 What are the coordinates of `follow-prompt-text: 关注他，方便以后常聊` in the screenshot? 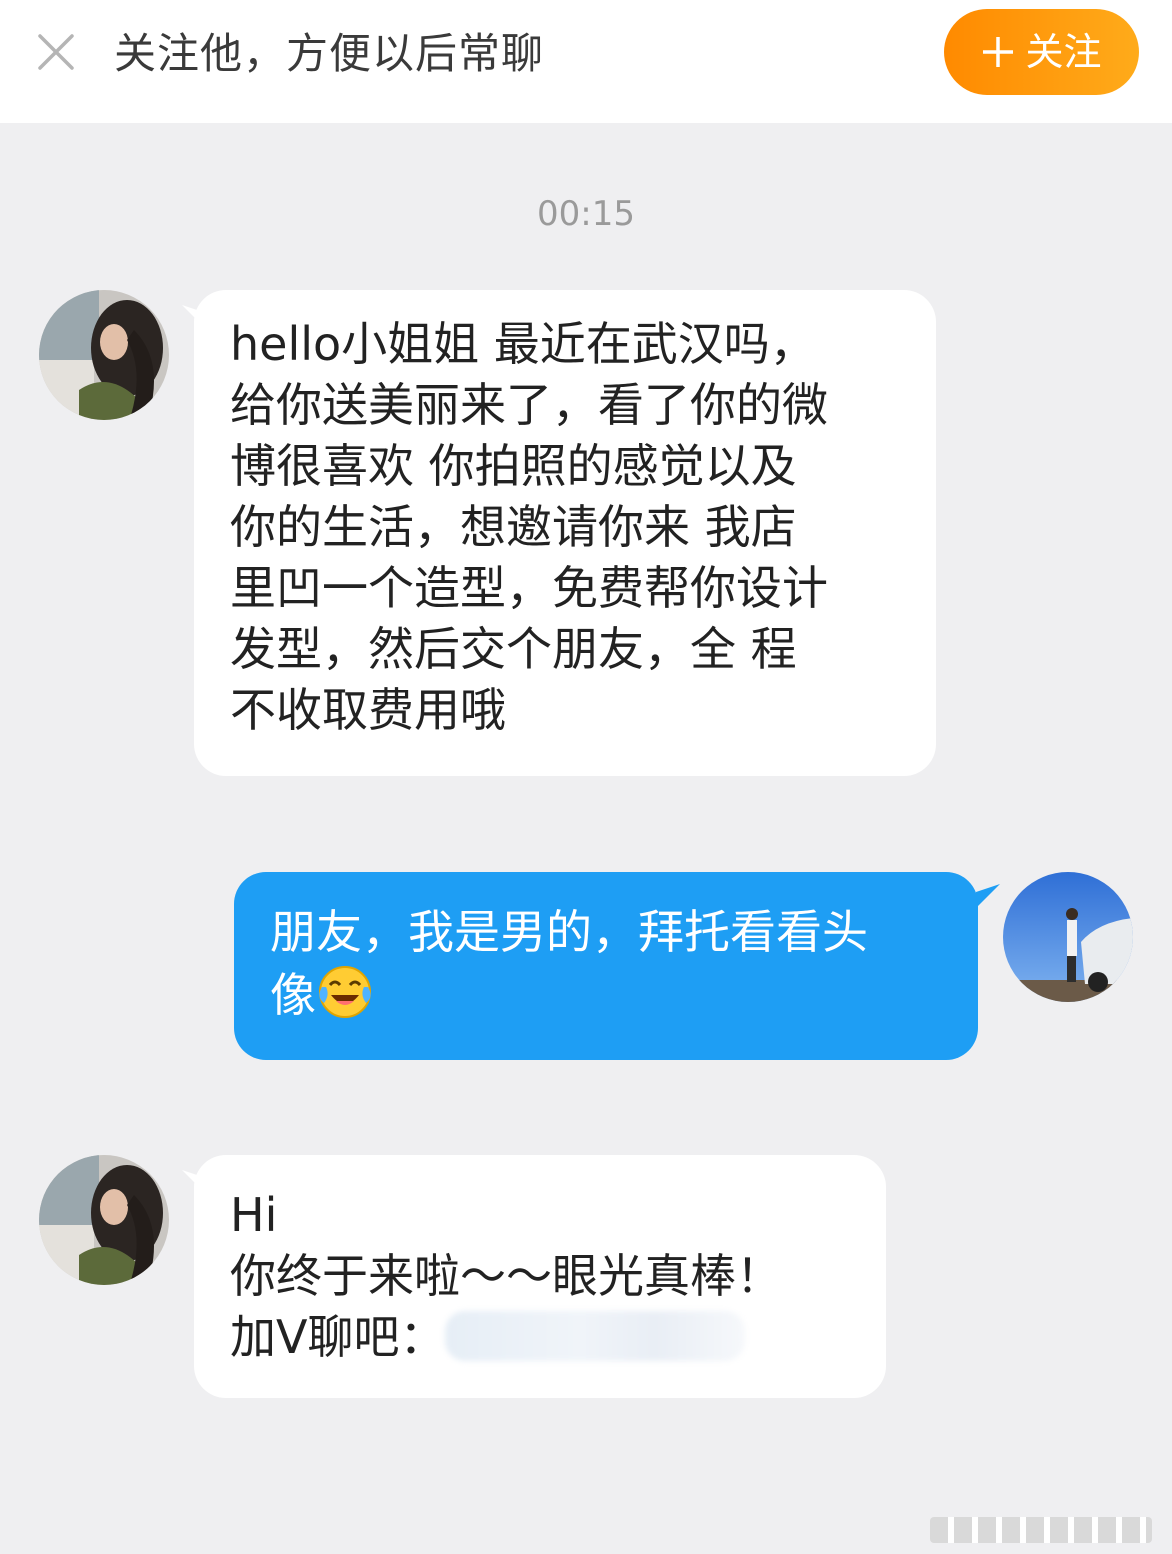 It's located at (329, 53).